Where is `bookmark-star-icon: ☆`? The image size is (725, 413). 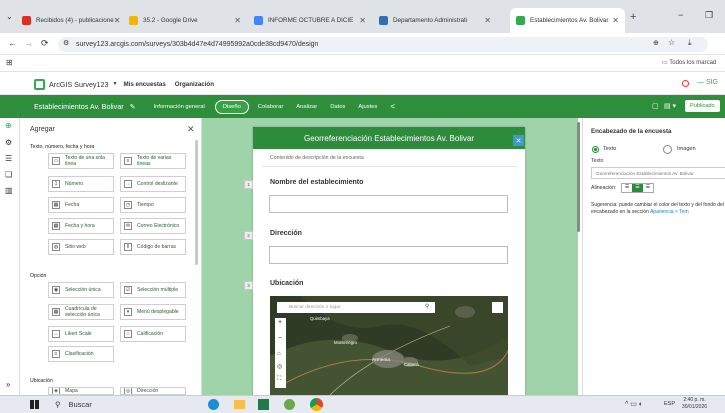
bookmark-star-icon: ☆ is located at coordinates (671, 42).